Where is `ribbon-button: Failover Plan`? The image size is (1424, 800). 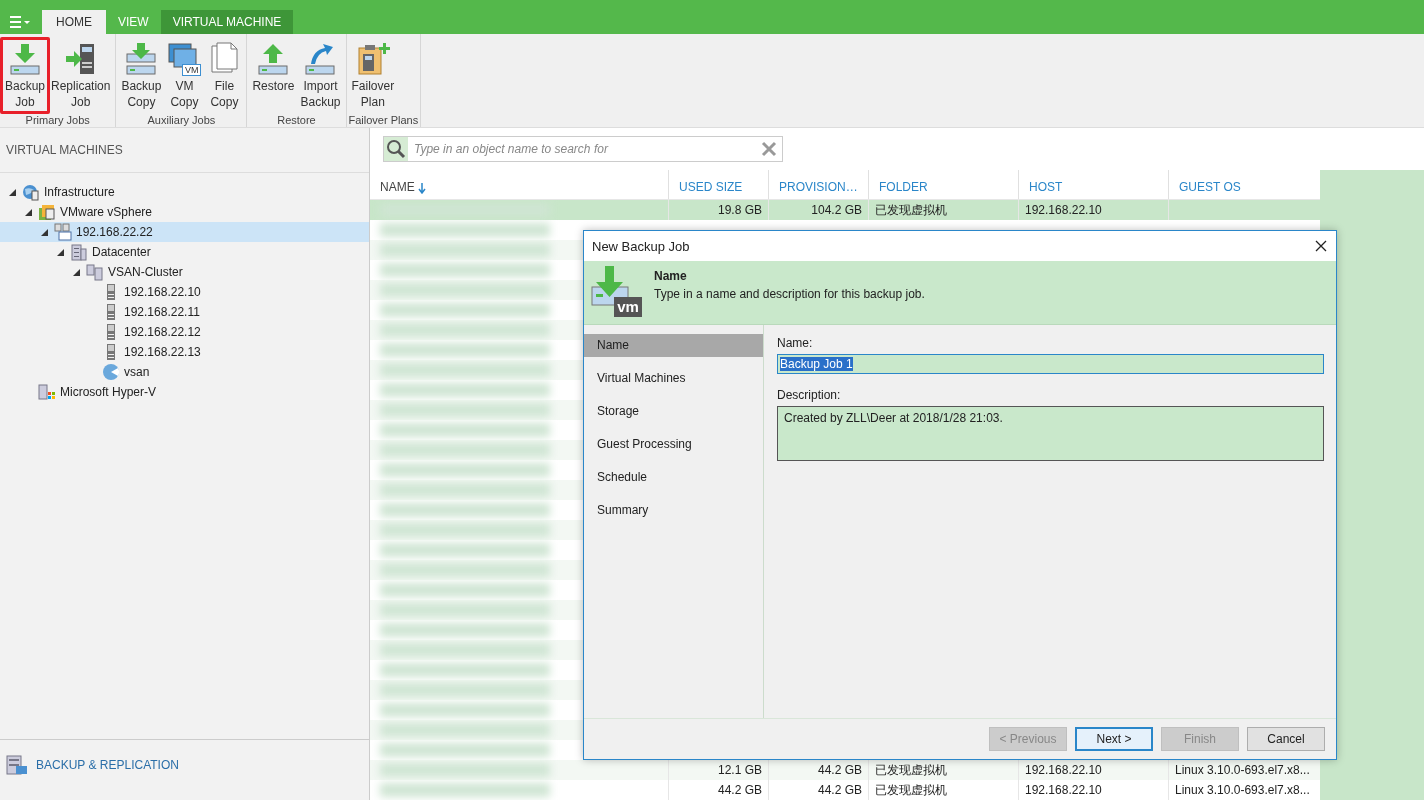
ribbon-button: Failover Plan is located at coordinates (373, 76).